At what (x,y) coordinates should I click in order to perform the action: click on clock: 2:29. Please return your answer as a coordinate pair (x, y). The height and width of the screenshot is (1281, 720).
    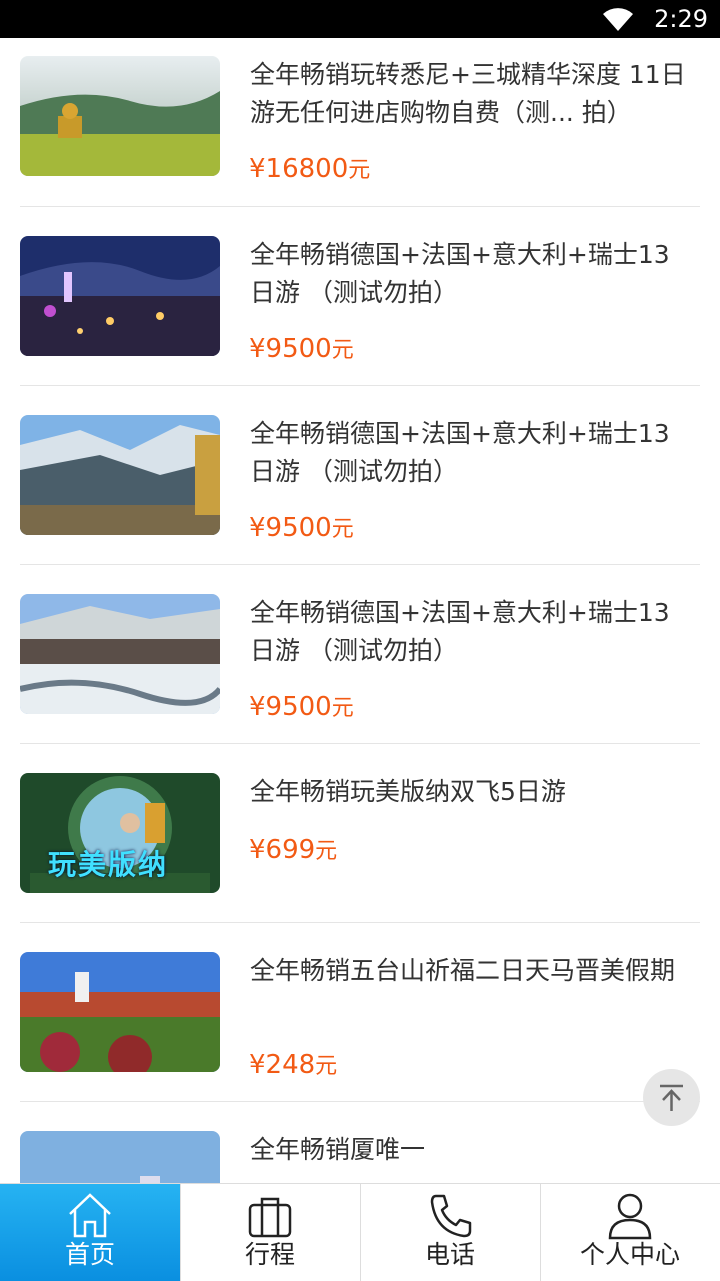
    Looking at the image, I should click on (681, 19).